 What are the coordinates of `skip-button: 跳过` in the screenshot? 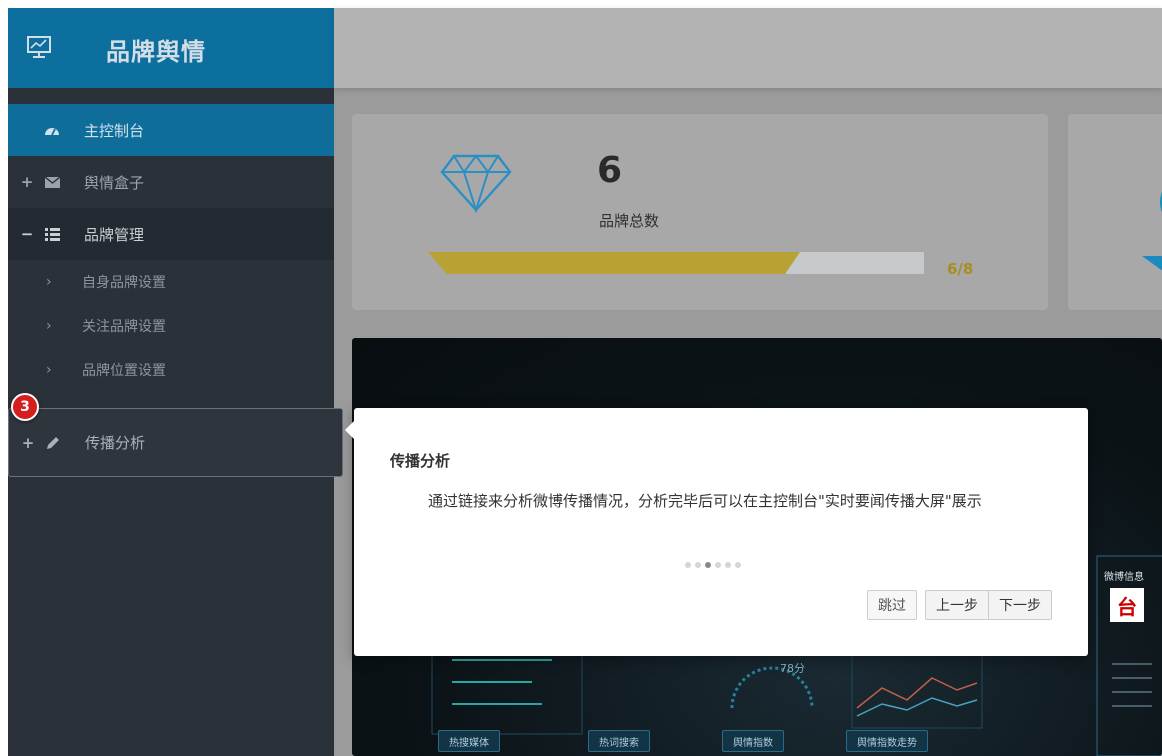 It's located at (892, 605).